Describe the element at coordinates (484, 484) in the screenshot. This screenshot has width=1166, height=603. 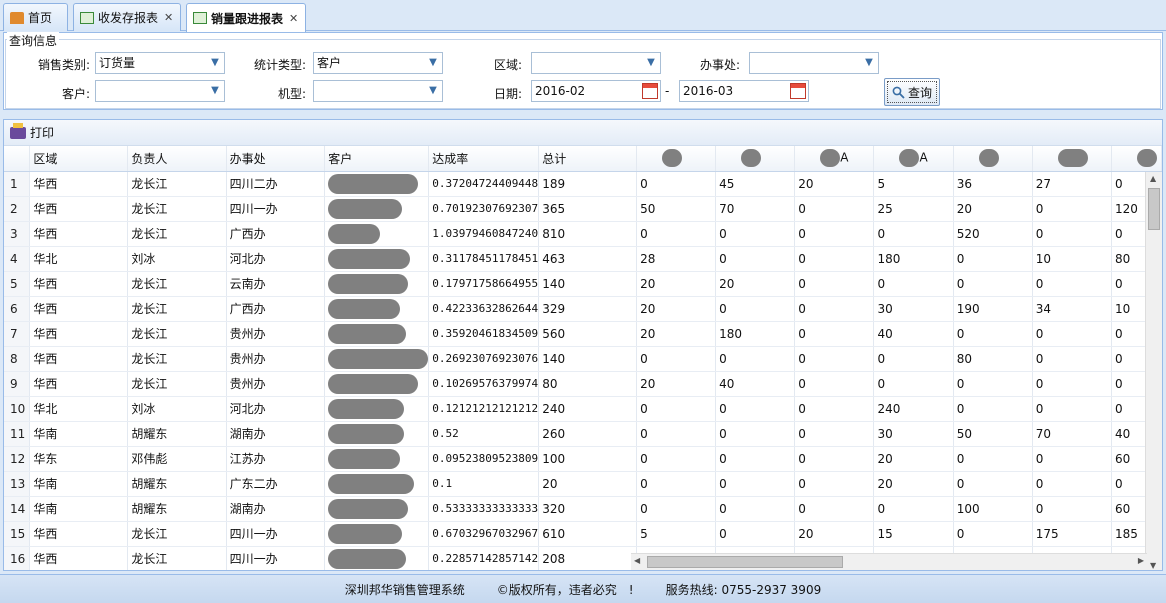
I see `rate-cell: 0.1` at that location.